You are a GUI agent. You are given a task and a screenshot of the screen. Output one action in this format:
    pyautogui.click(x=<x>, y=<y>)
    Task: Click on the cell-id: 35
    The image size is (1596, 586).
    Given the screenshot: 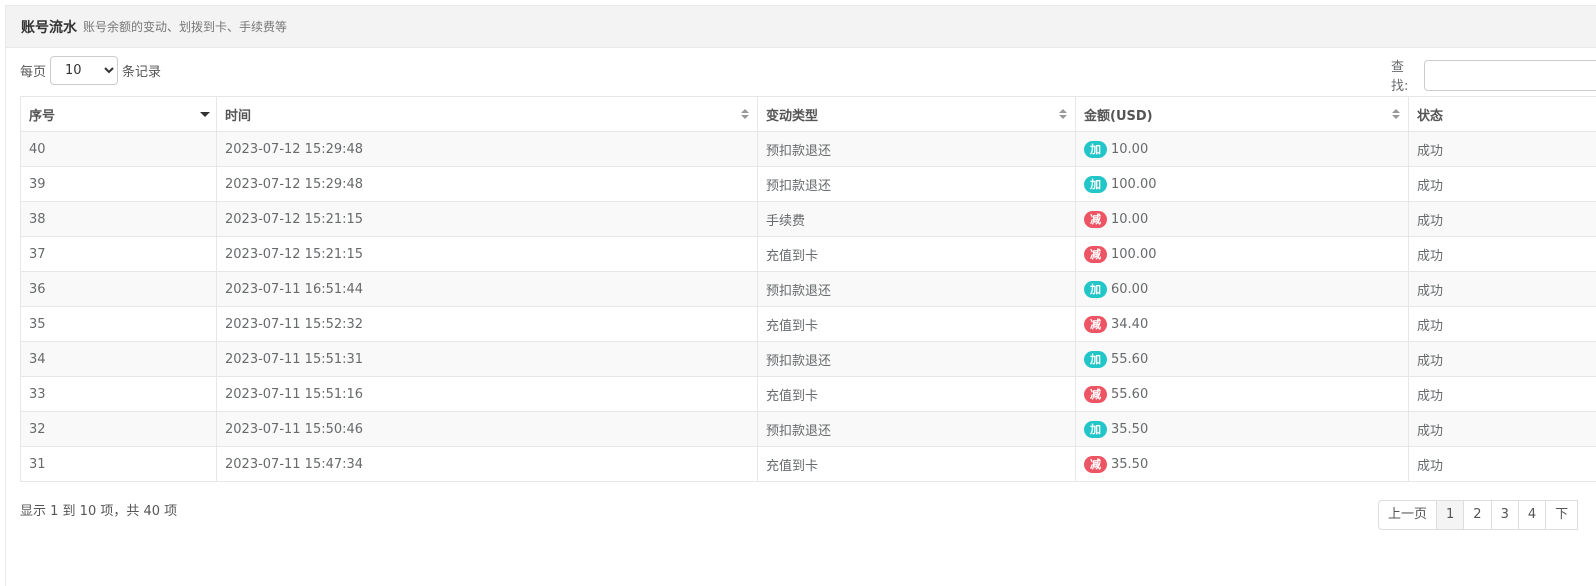 What is the action you would take?
    pyautogui.click(x=119, y=324)
    